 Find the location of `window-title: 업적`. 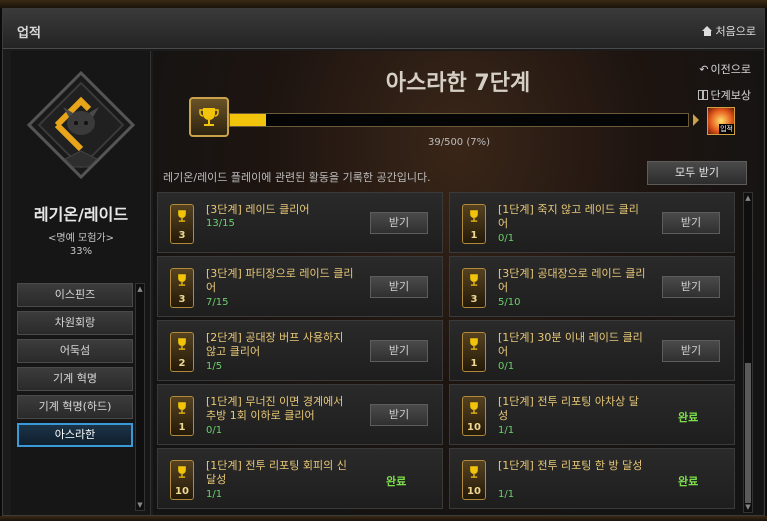

window-title: 업적 is located at coordinates (29, 33).